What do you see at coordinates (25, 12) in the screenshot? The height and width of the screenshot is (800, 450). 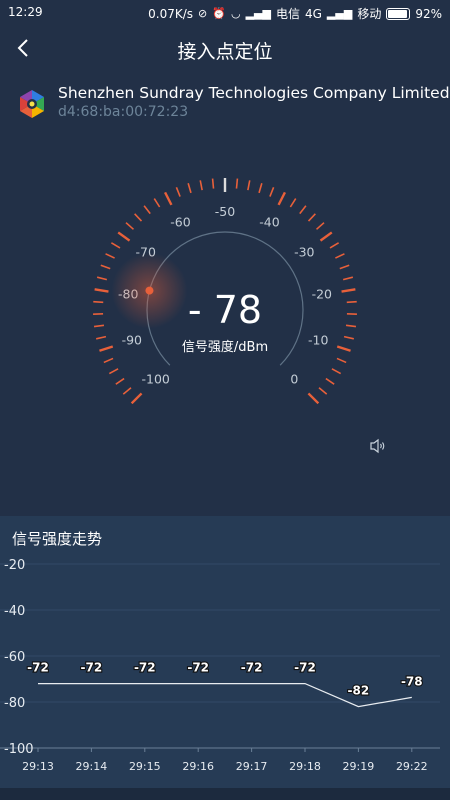 I see `status-time: 12:29` at bounding box center [25, 12].